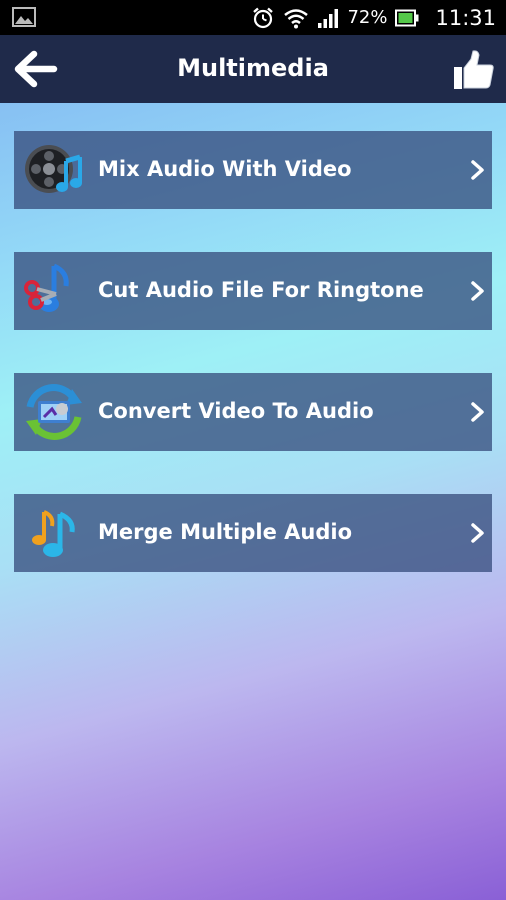  Describe the element at coordinates (53, 169) in the screenshot. I see `film-music-icon` at that location.